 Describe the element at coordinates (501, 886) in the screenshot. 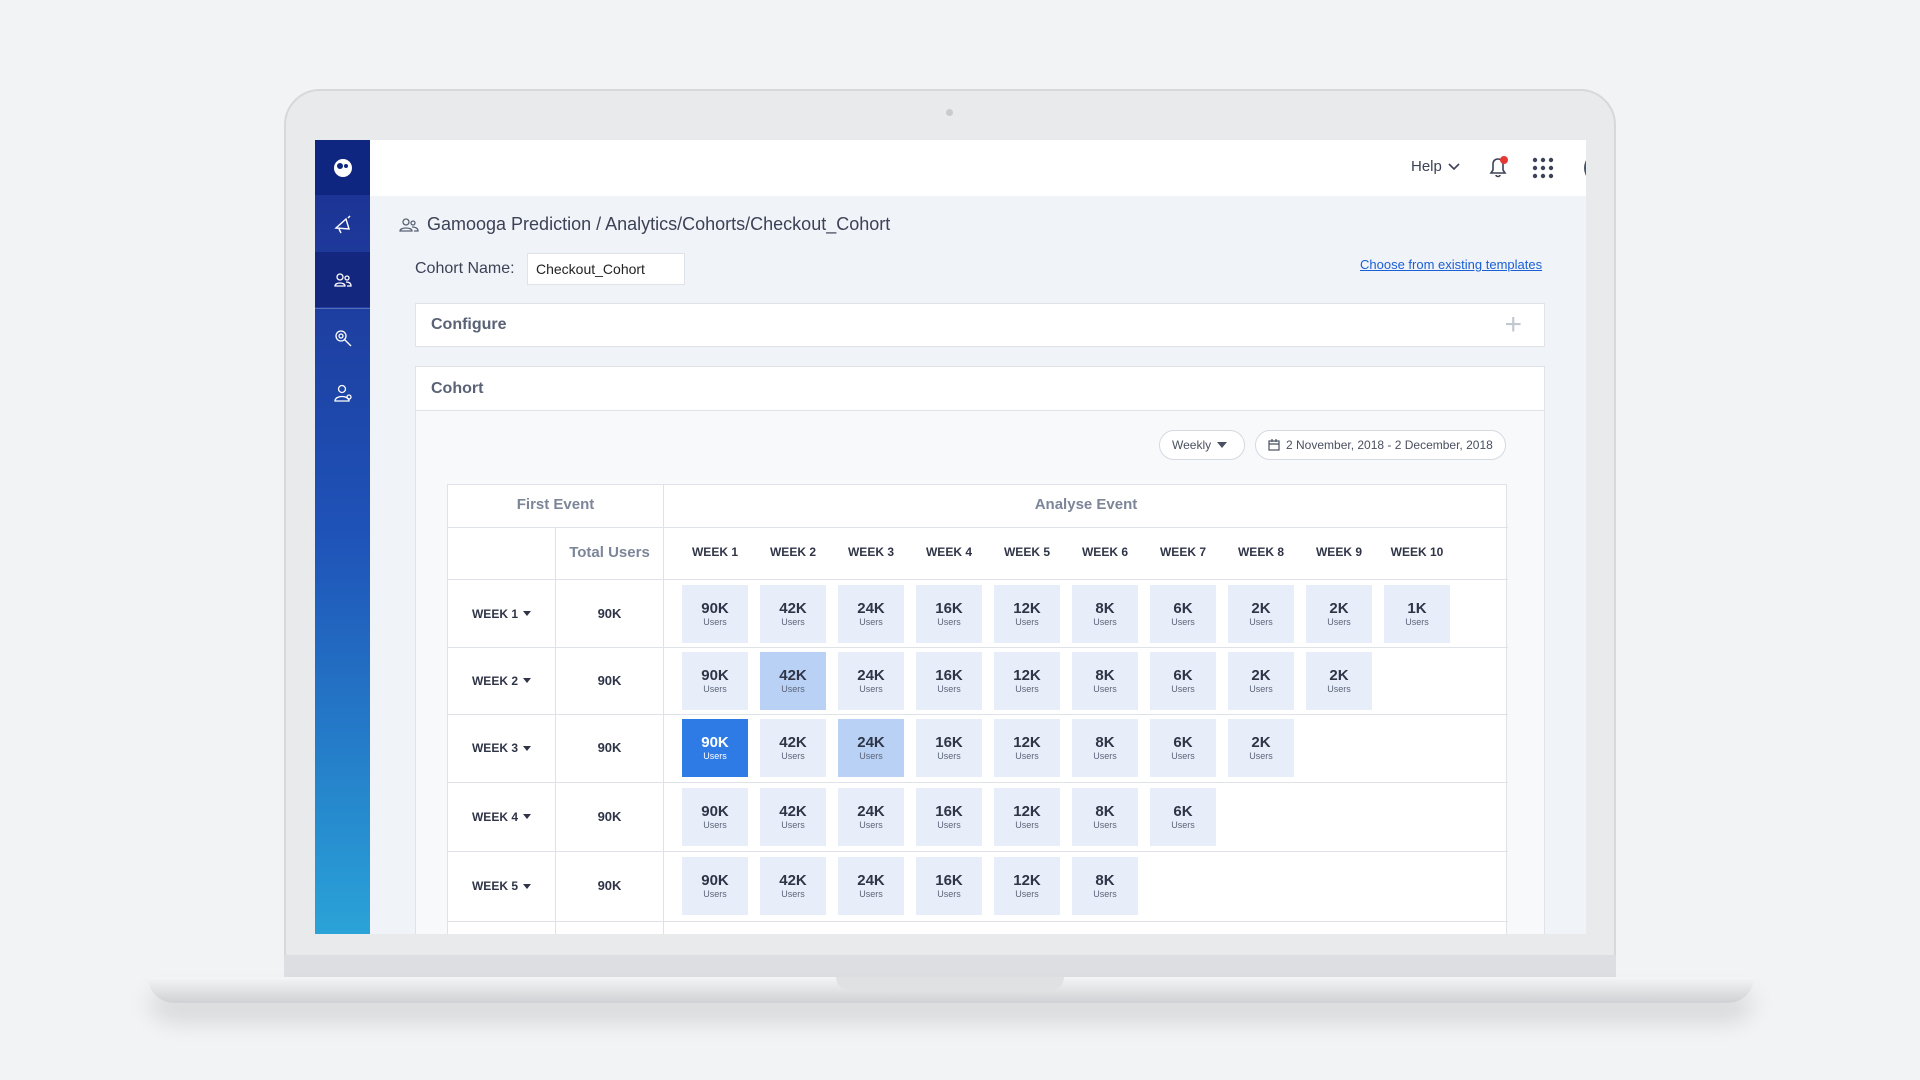

I see `row-week-dropdown: WEEK 5` at that location.